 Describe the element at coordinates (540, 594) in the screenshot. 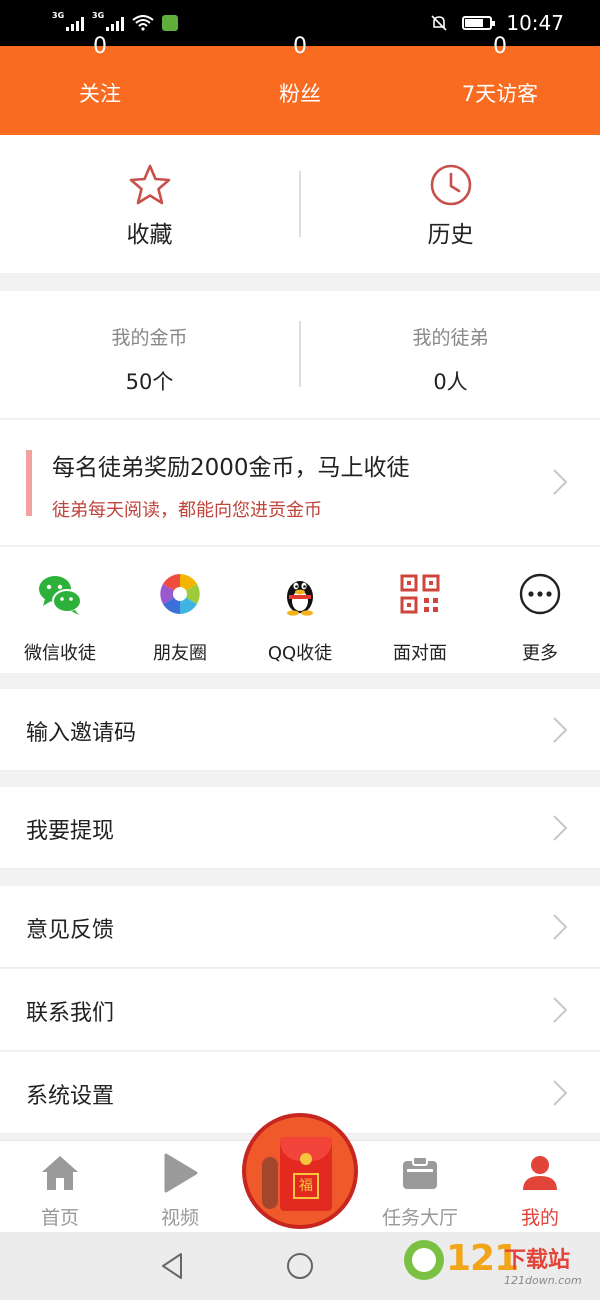

I see `more-icon` at that location.